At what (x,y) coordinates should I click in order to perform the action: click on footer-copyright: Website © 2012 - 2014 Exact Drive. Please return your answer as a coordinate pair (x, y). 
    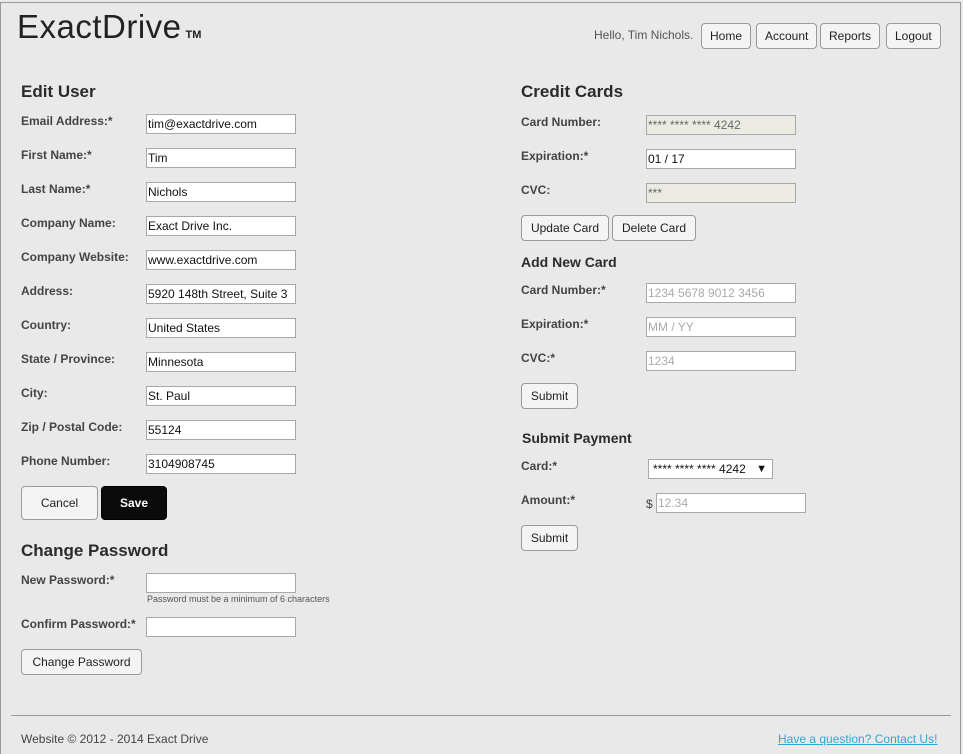
    Looking at the image, I should click on (115, 739).